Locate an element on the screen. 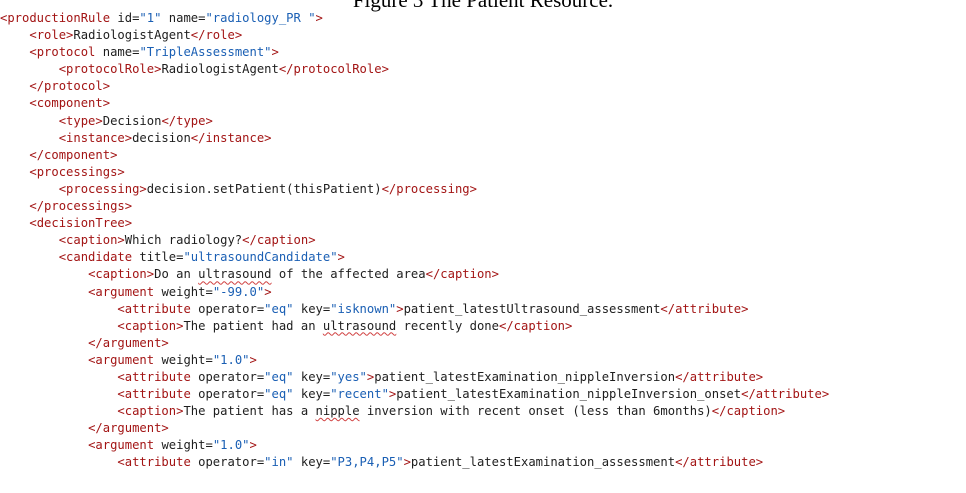  code-token-tag: </instance> is located at coordinates (231, 137).